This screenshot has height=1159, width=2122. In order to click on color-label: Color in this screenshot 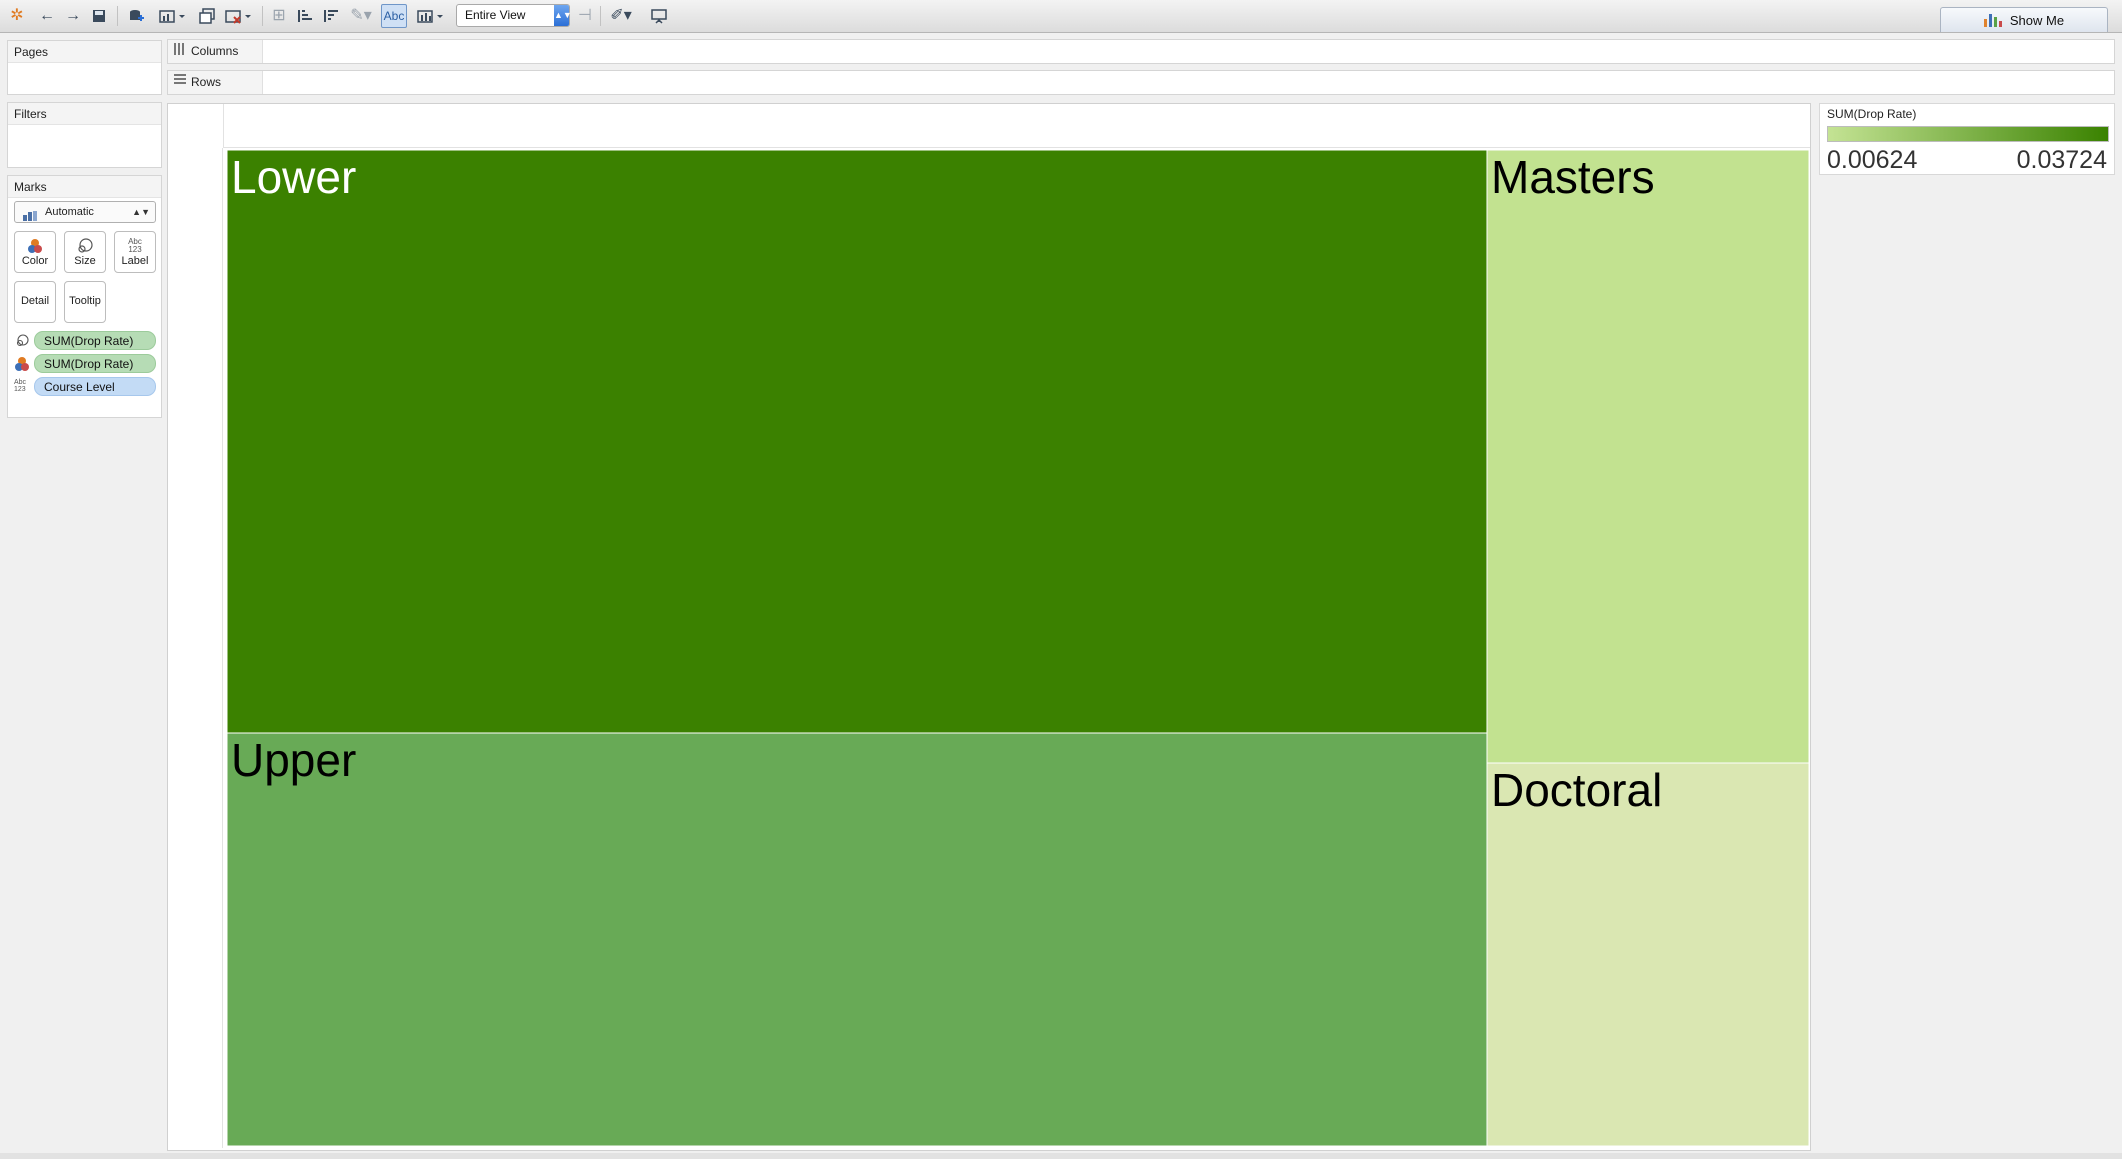, I will do `click(35, 261)`.